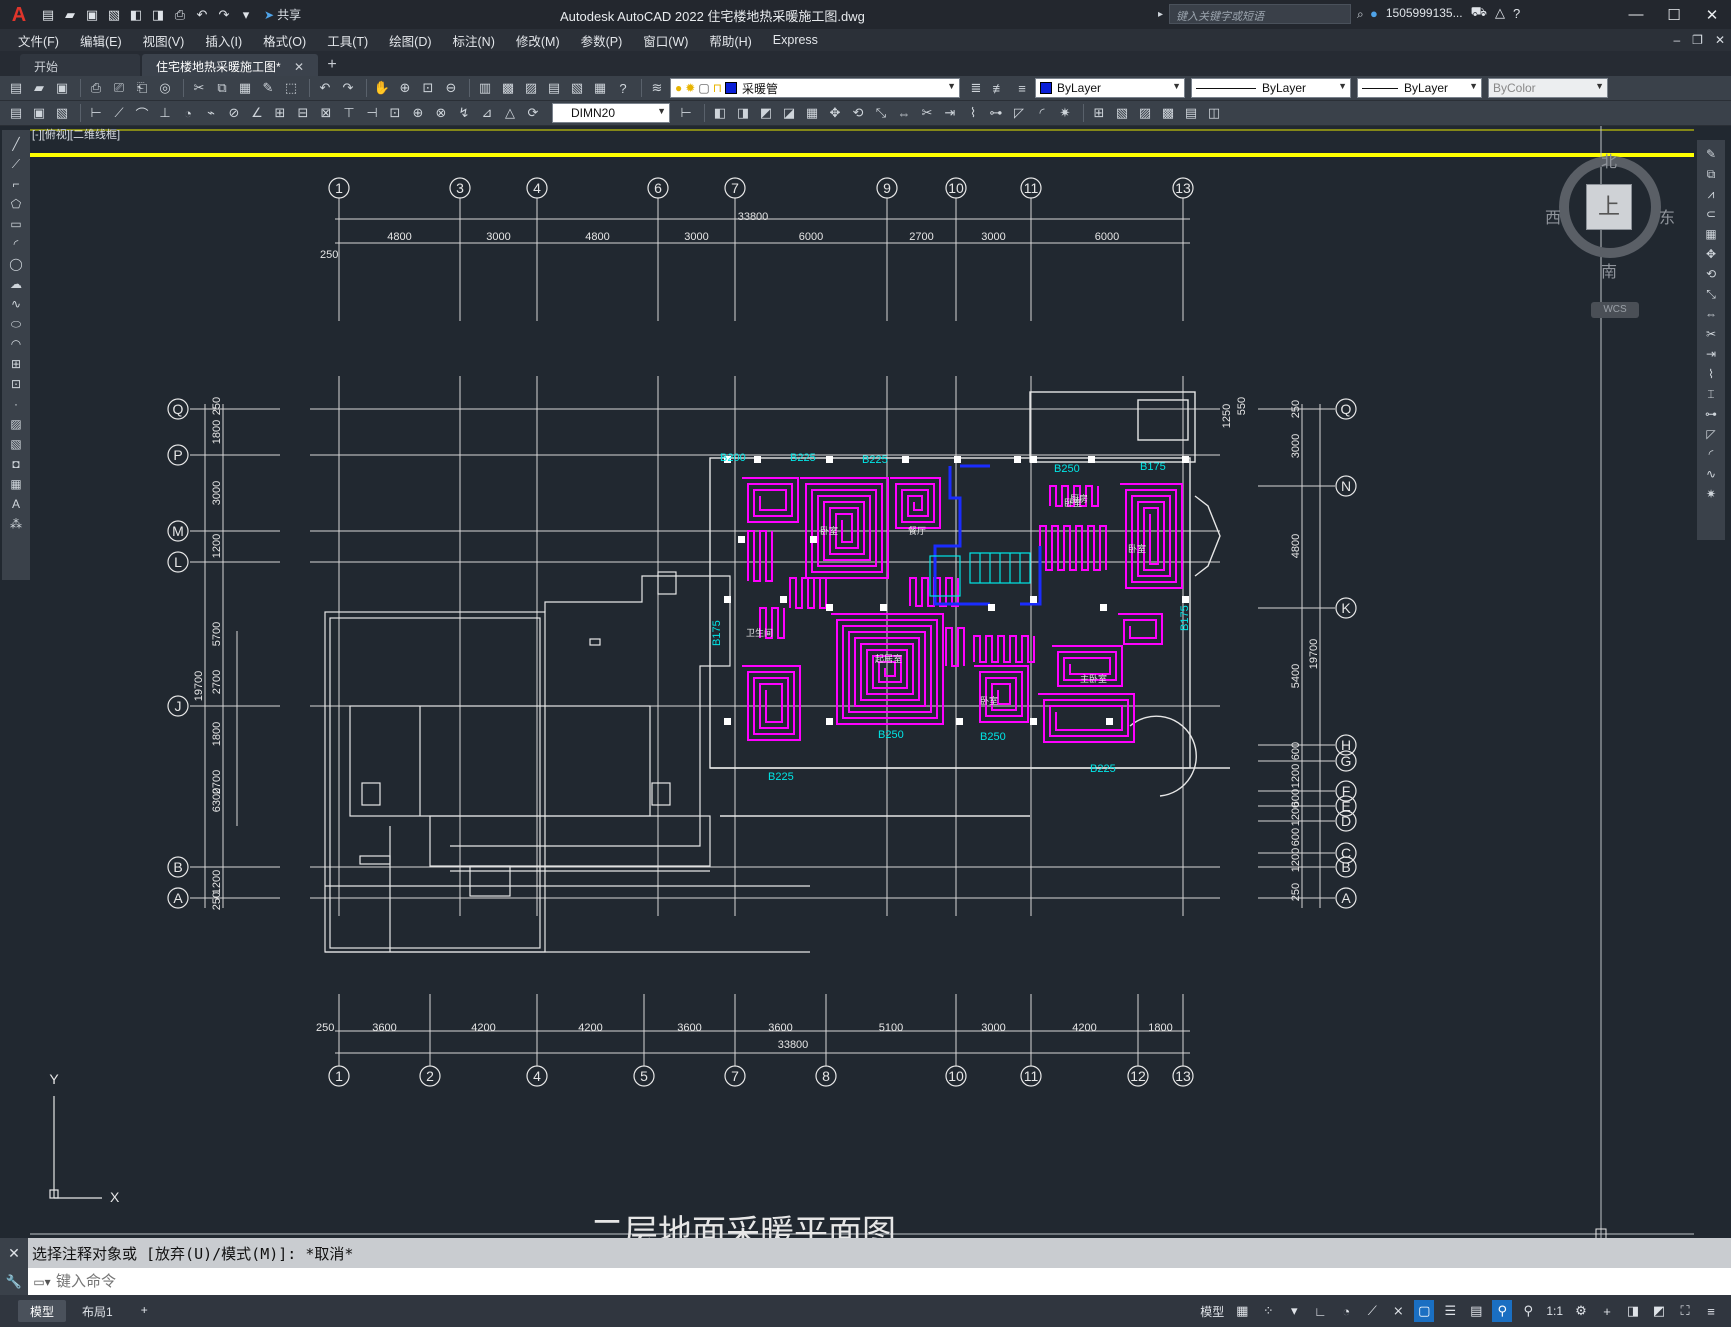 Image resolution: width=1731 pixels, height=1327 pixels. Describe the element at coordinates (1553, 216) in the screenshot. I see `compass-west: 西` at that location.